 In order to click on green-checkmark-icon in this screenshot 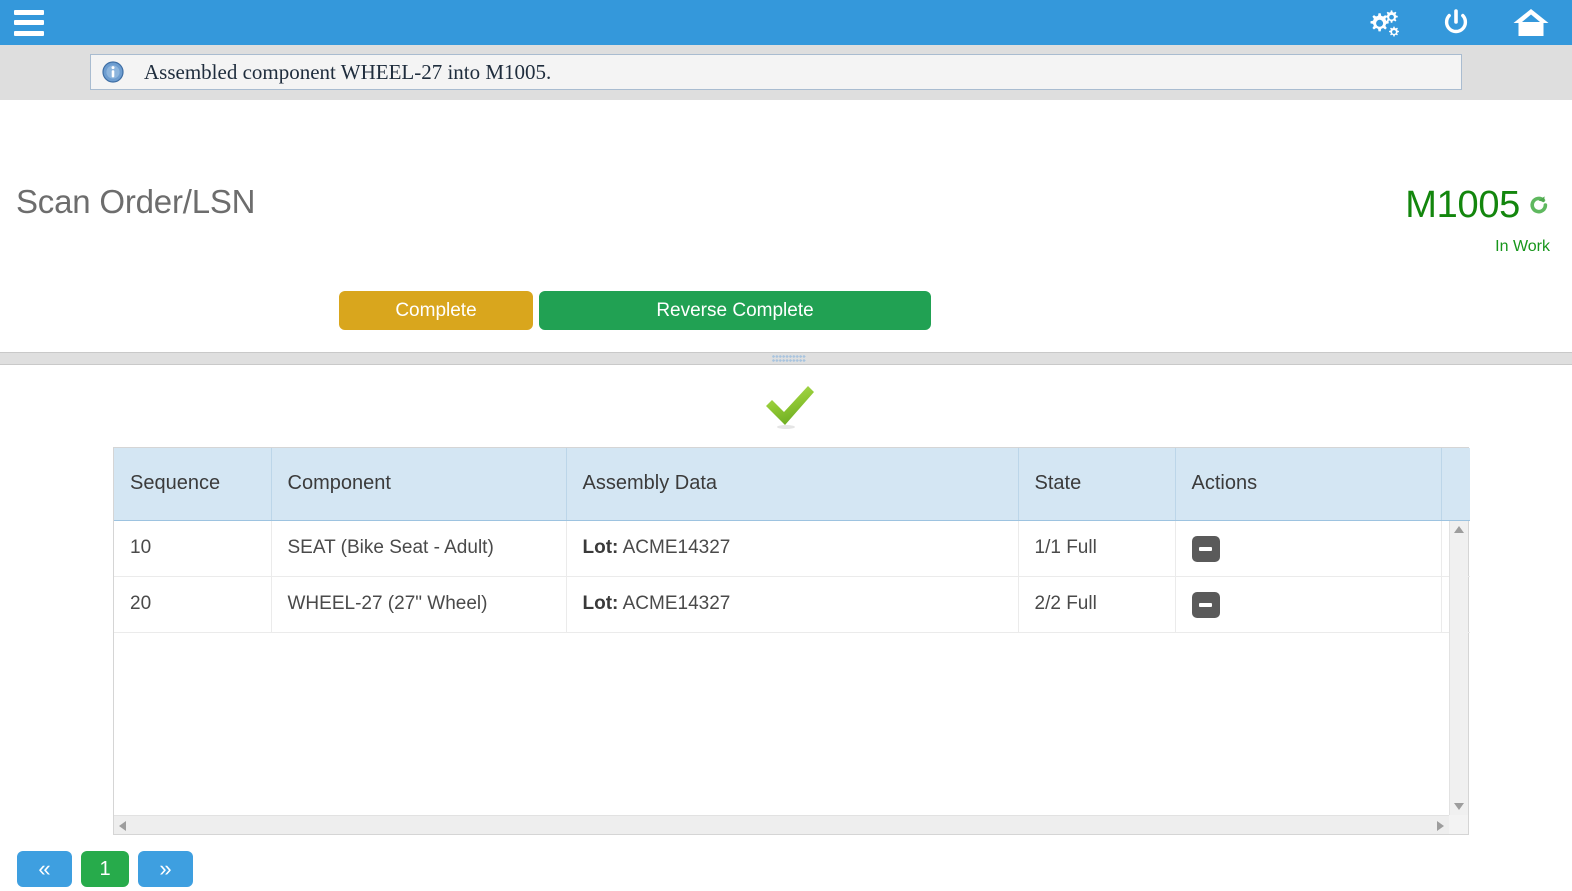, I will do `click(790, 406)`.